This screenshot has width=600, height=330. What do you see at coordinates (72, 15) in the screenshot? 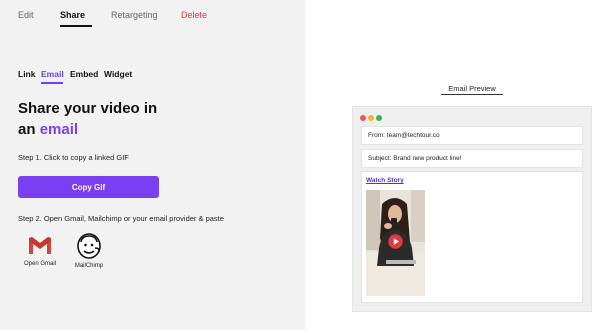
I see `tab-share: Share` at bounding box center [72, 15].